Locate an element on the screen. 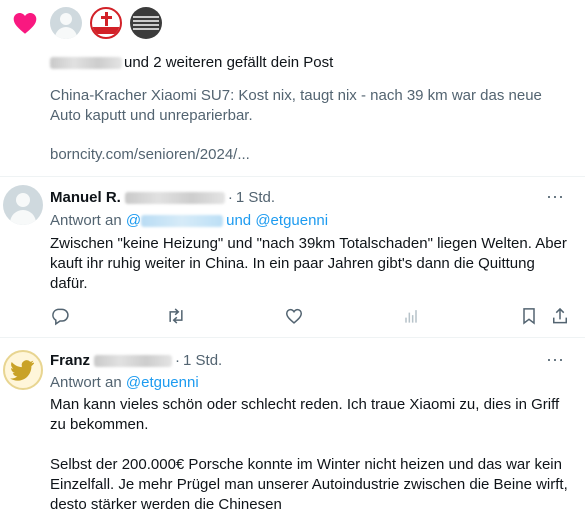 Image resolution: width=585 pixels, height=525 pixels. bird-icon is located at coordinates (22, 370).